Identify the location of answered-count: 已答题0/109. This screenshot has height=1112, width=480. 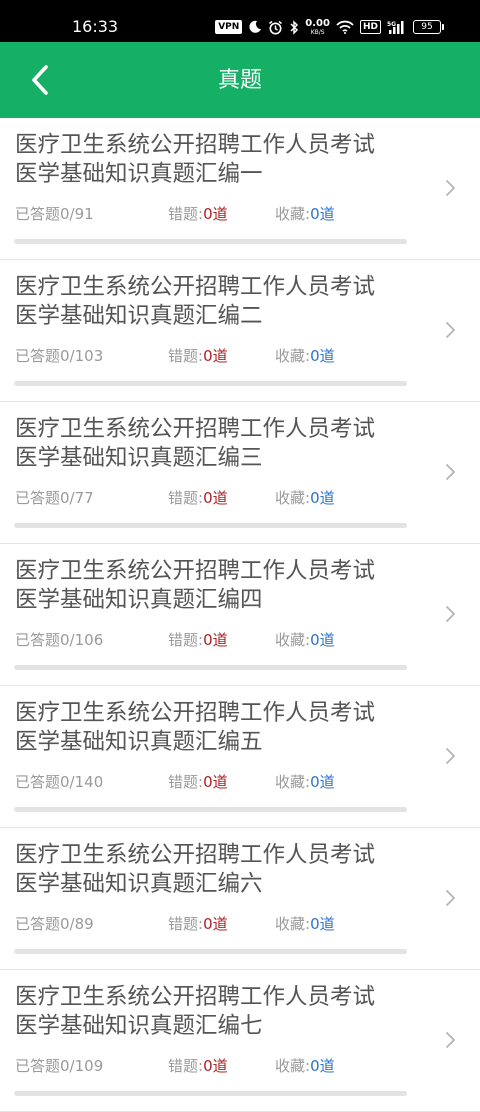
(59, 1066).